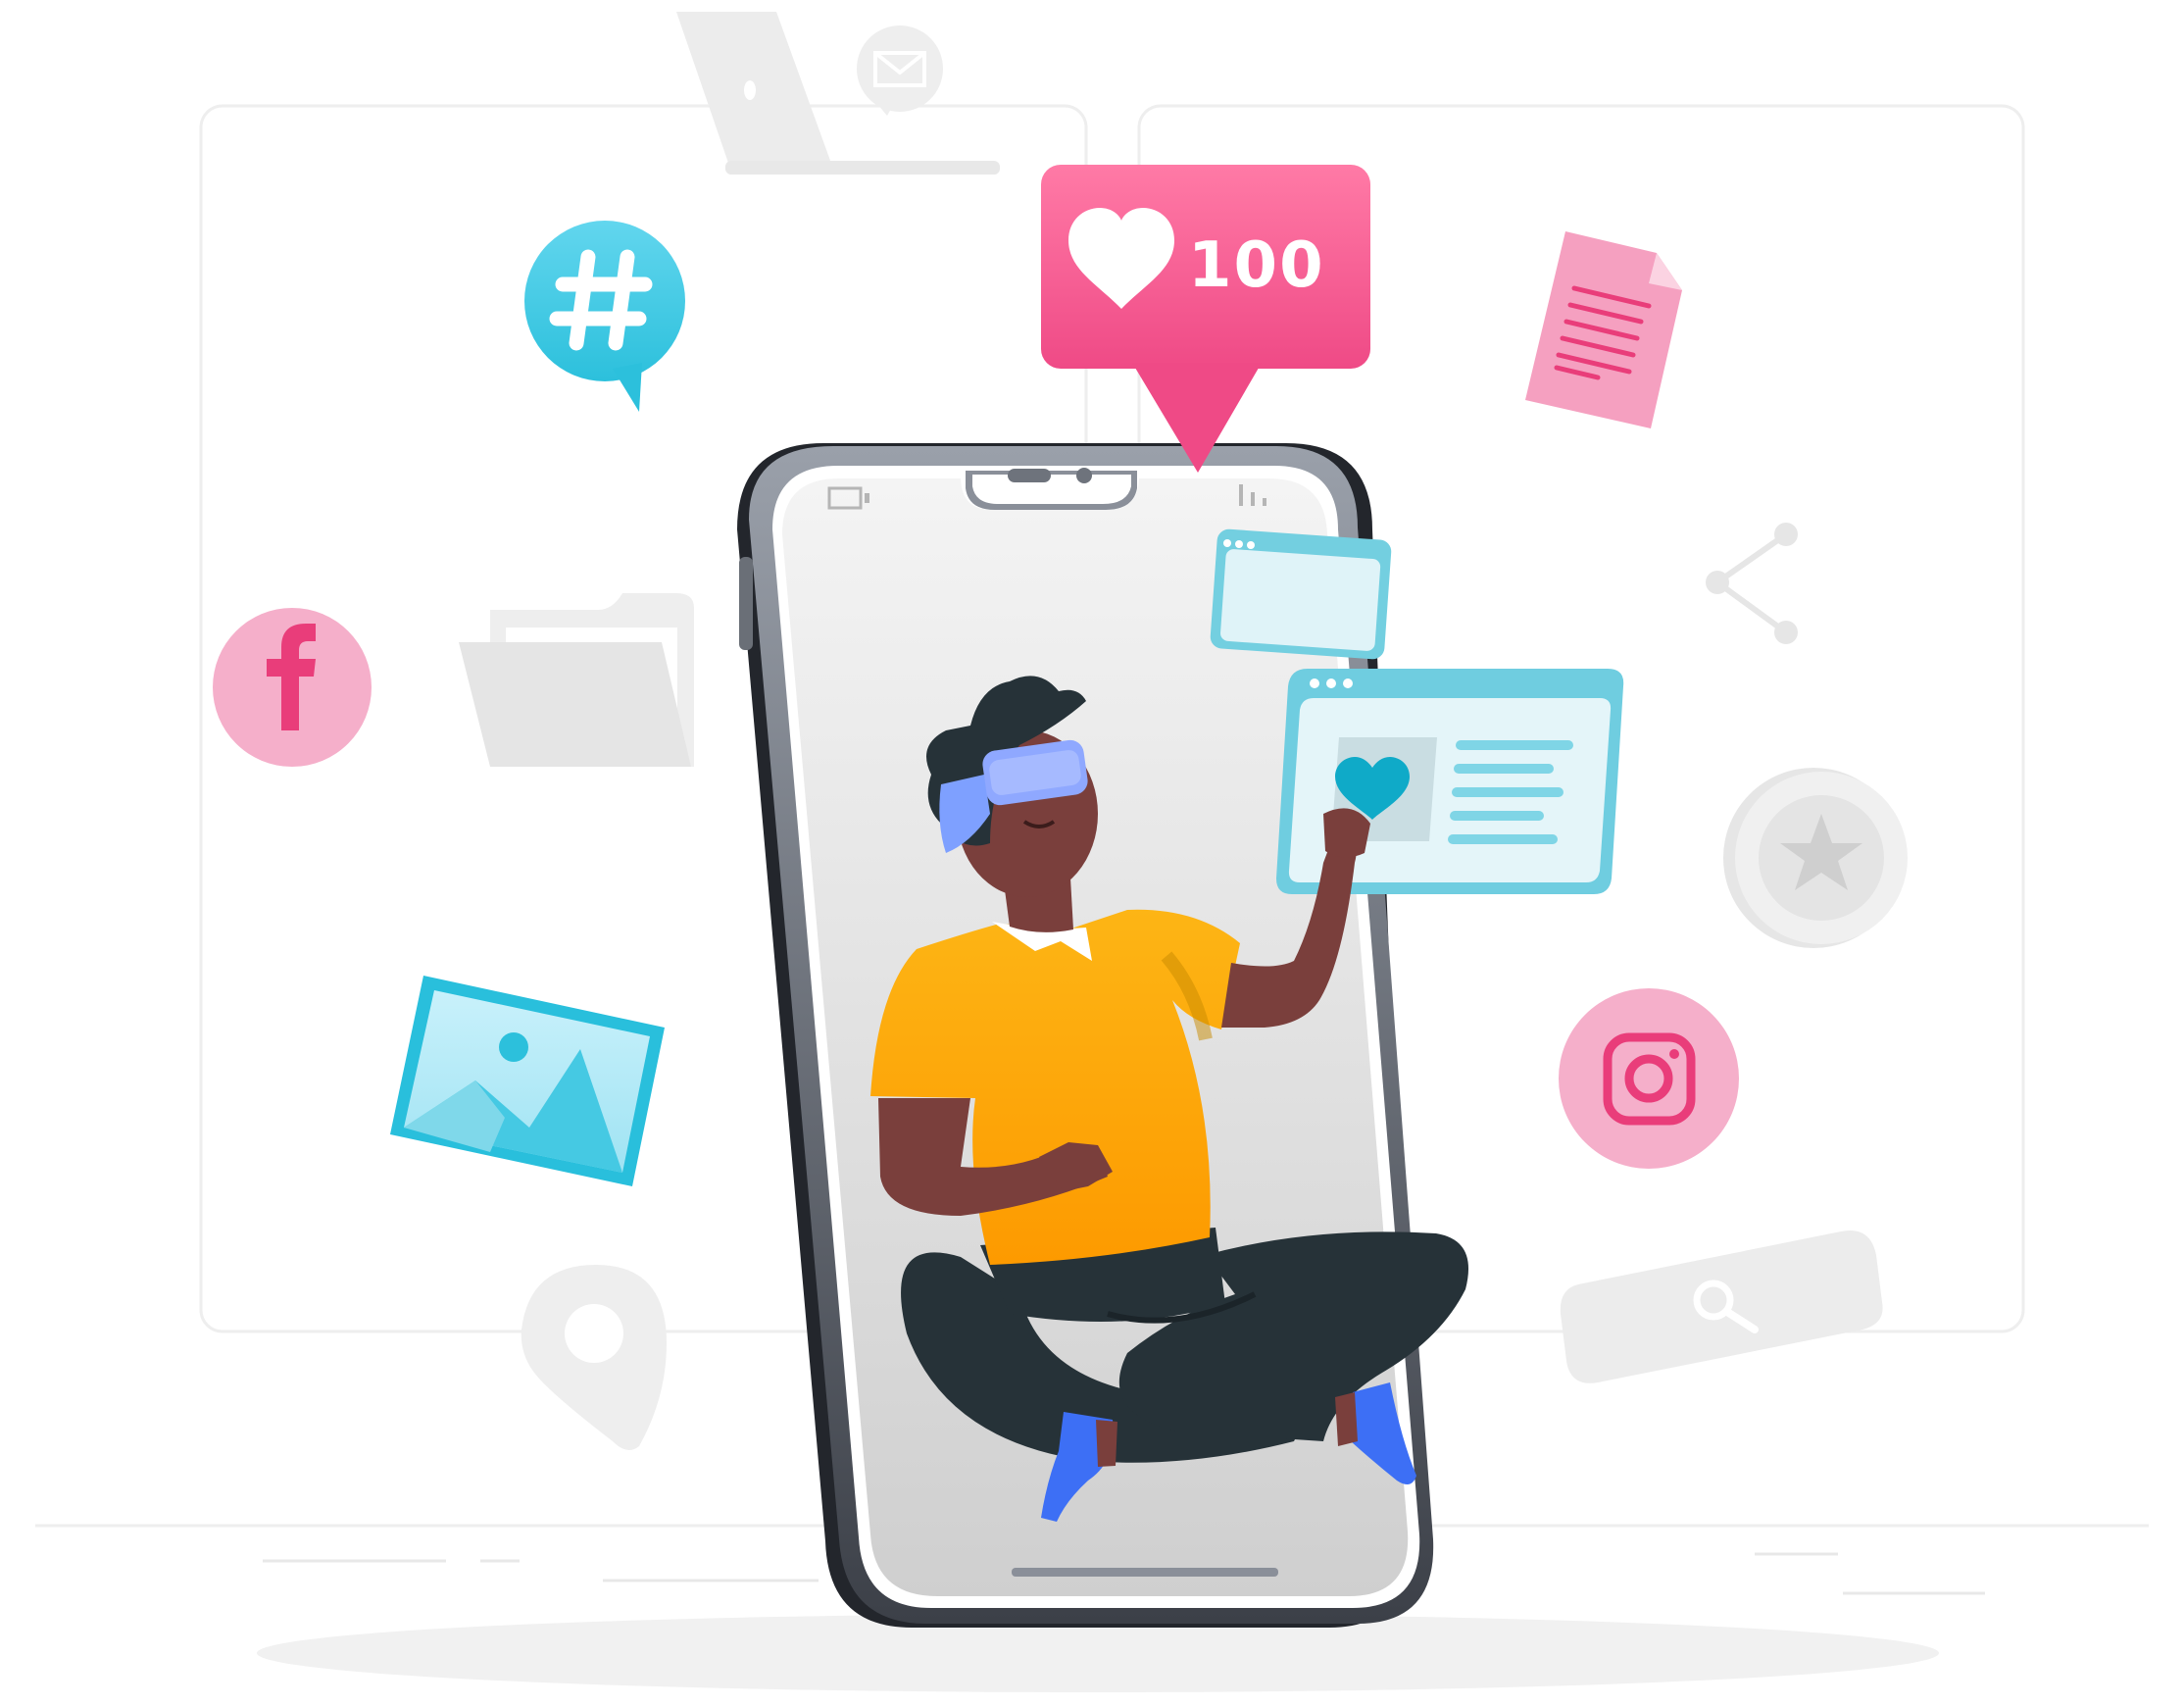 This screenshot has height=1707, width=2184. I want to click on browser-window-icon, so click(1301, 594).